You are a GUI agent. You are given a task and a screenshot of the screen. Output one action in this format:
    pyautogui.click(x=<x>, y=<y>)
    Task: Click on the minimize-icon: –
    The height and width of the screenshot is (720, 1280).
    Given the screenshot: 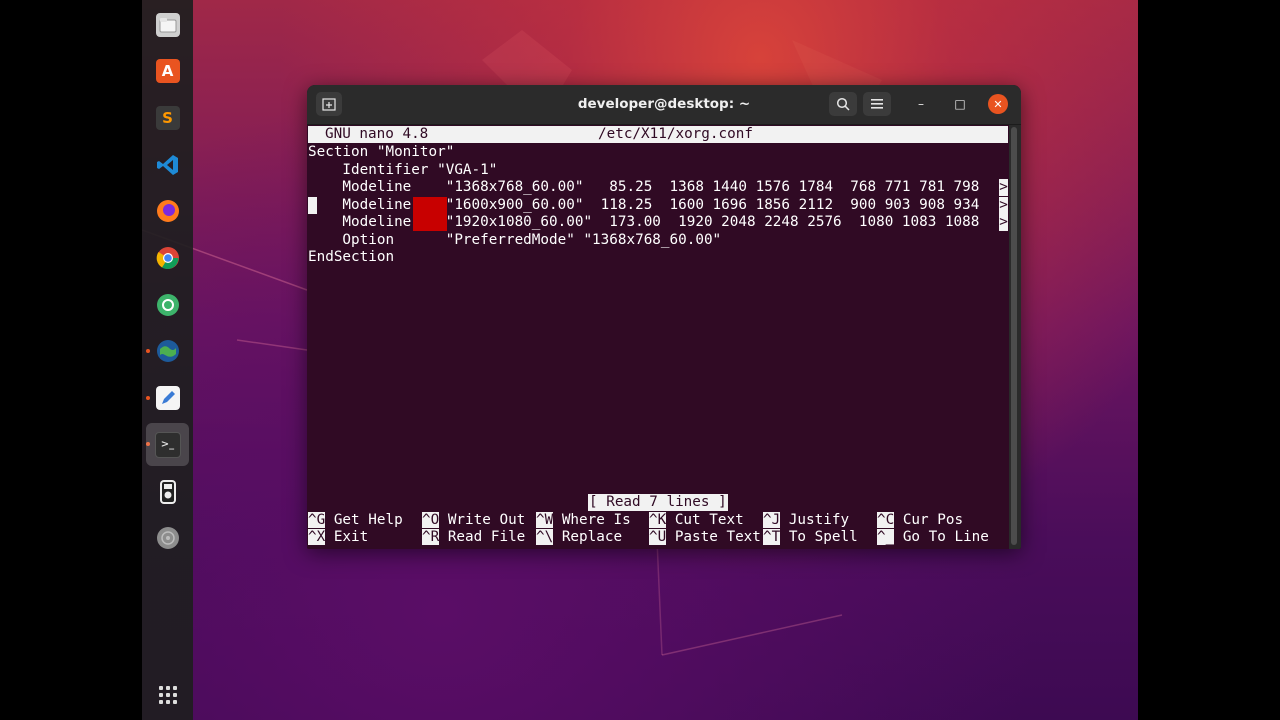 What is the action you would take?
    pyautogui.click(x=921, y=104)
    